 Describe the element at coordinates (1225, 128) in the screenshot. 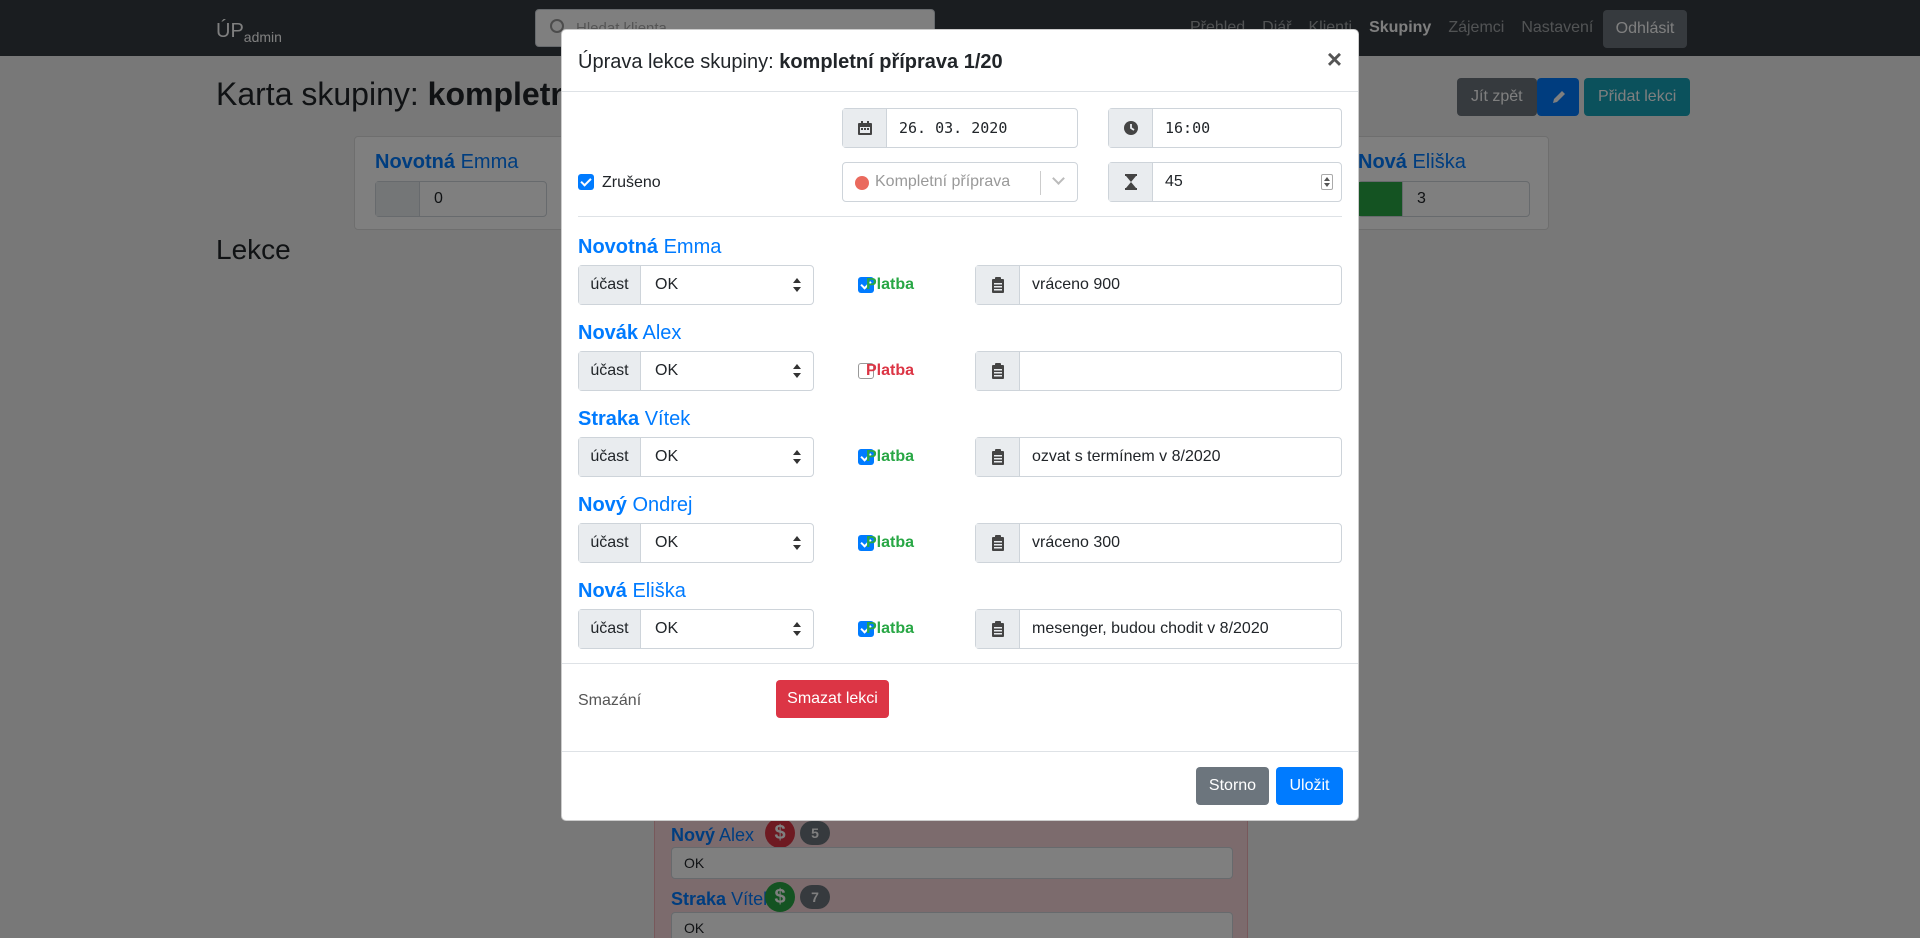

I see `time-field: 16:00` at that location.